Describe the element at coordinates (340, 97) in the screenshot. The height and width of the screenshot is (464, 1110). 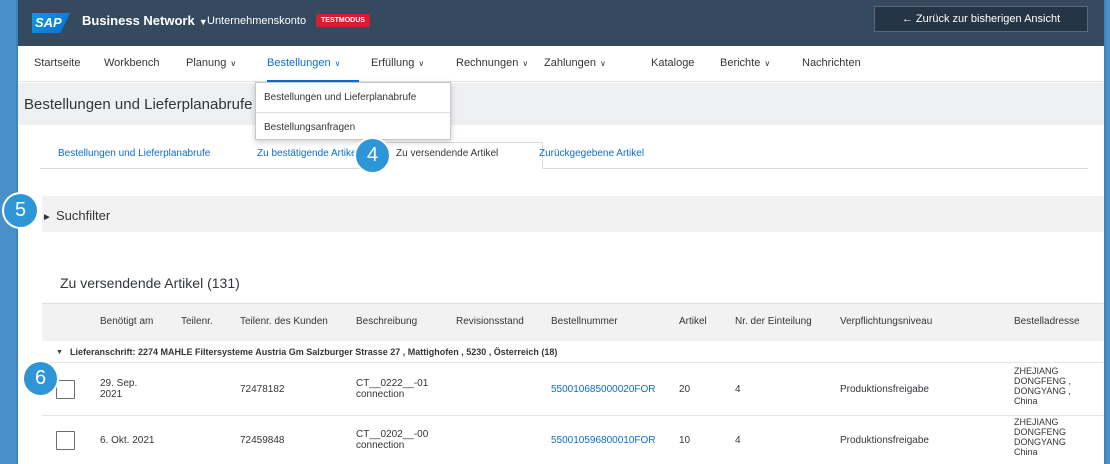
I see `menu-item-orders-and-releases: Bestellungen und Lieferplanabrufe` at that location.